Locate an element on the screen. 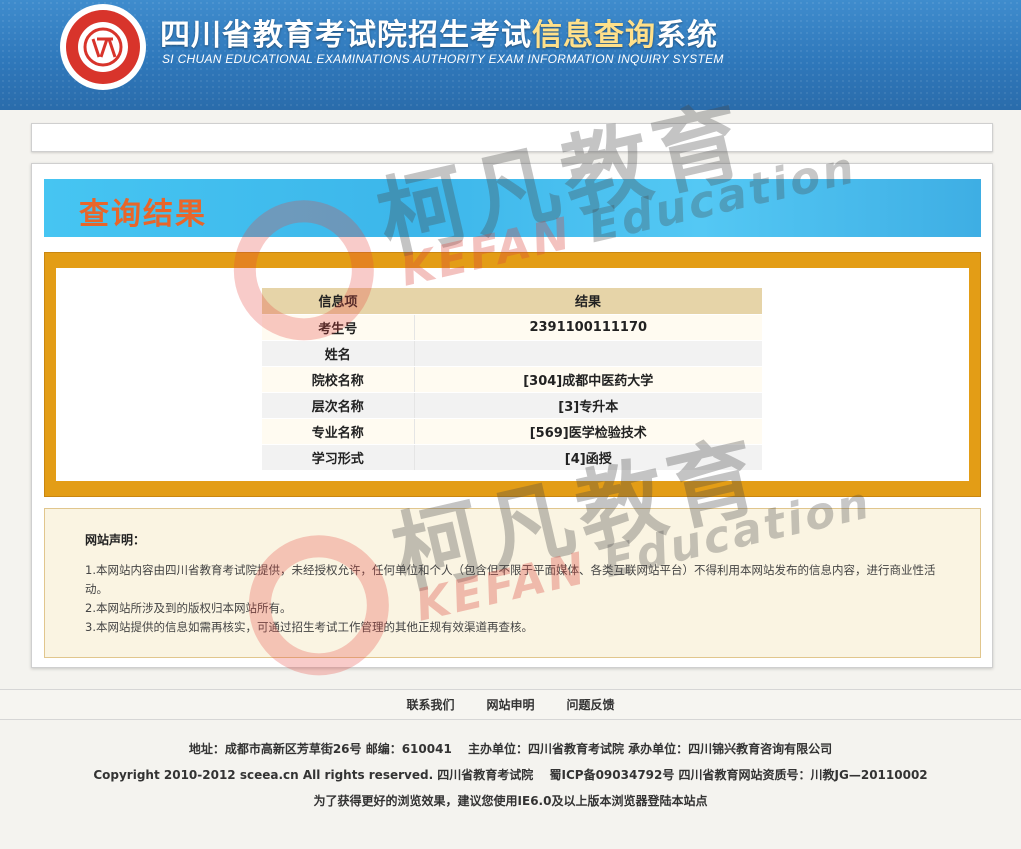 Image resolution: width=1021 pixels, height=849 pixels. result-table-header: 信息项 结果 is located at coordinates (512, 301).